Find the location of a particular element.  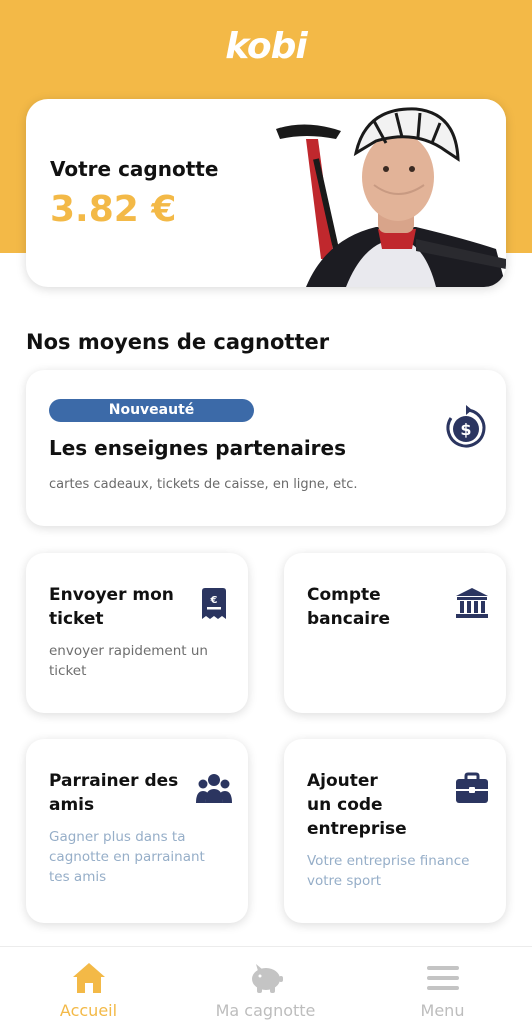

tab-menu-label: Menu is located at coordinates (442, 1010).